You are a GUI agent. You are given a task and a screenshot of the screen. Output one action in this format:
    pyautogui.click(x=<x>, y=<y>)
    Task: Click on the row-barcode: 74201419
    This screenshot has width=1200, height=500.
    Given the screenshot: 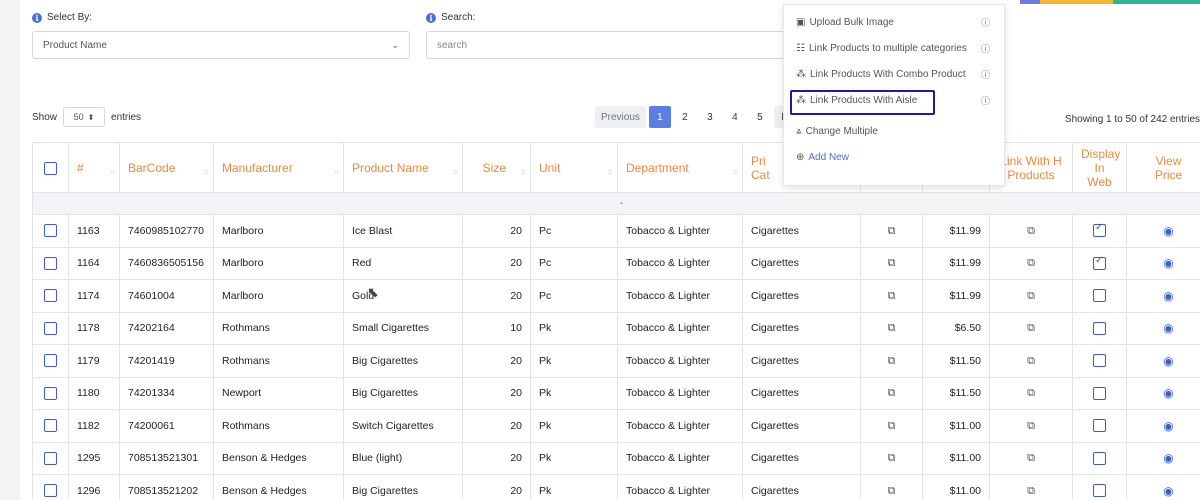 What is the action you would take?
    pyautogui.click(x=166, y=361)
    